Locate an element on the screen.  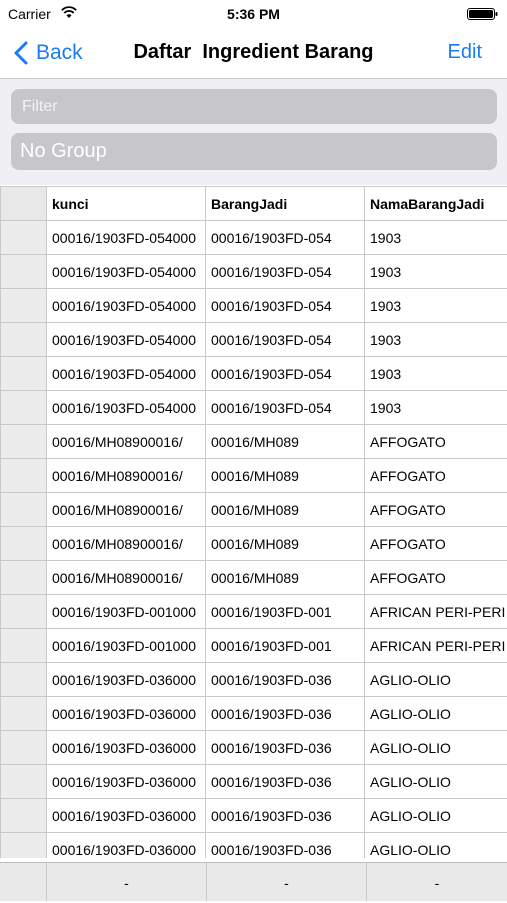
column-header-namabarangjadi: NamaBarangJadi is located at coordinates (436, 204).